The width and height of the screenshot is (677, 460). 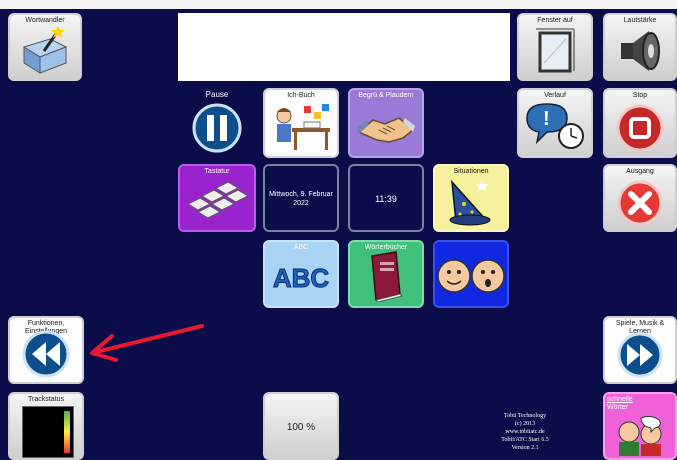 What do you see at coordinates (640, 171) in the screenshot?
I see `ausgang-label: Ausgang` at bounding box center [640, 171].